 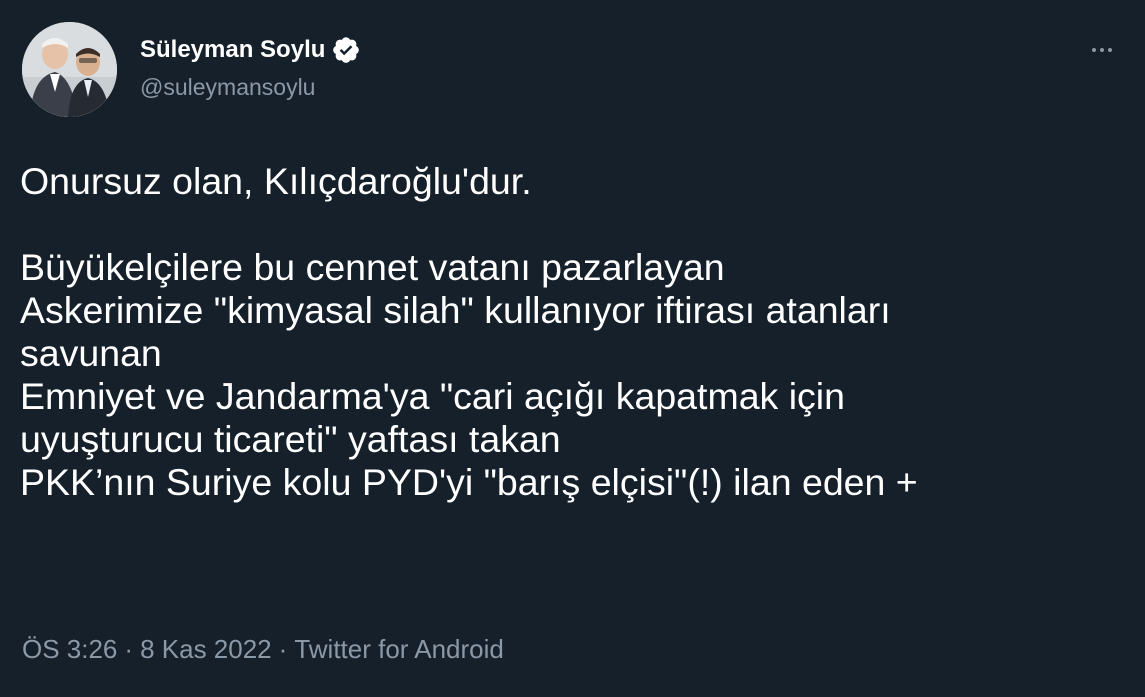 What do you see at coordinates (69, 649) in the screenshot?
I see `tweet-time: ÖS 3:26` at bounding box center [69, 649].